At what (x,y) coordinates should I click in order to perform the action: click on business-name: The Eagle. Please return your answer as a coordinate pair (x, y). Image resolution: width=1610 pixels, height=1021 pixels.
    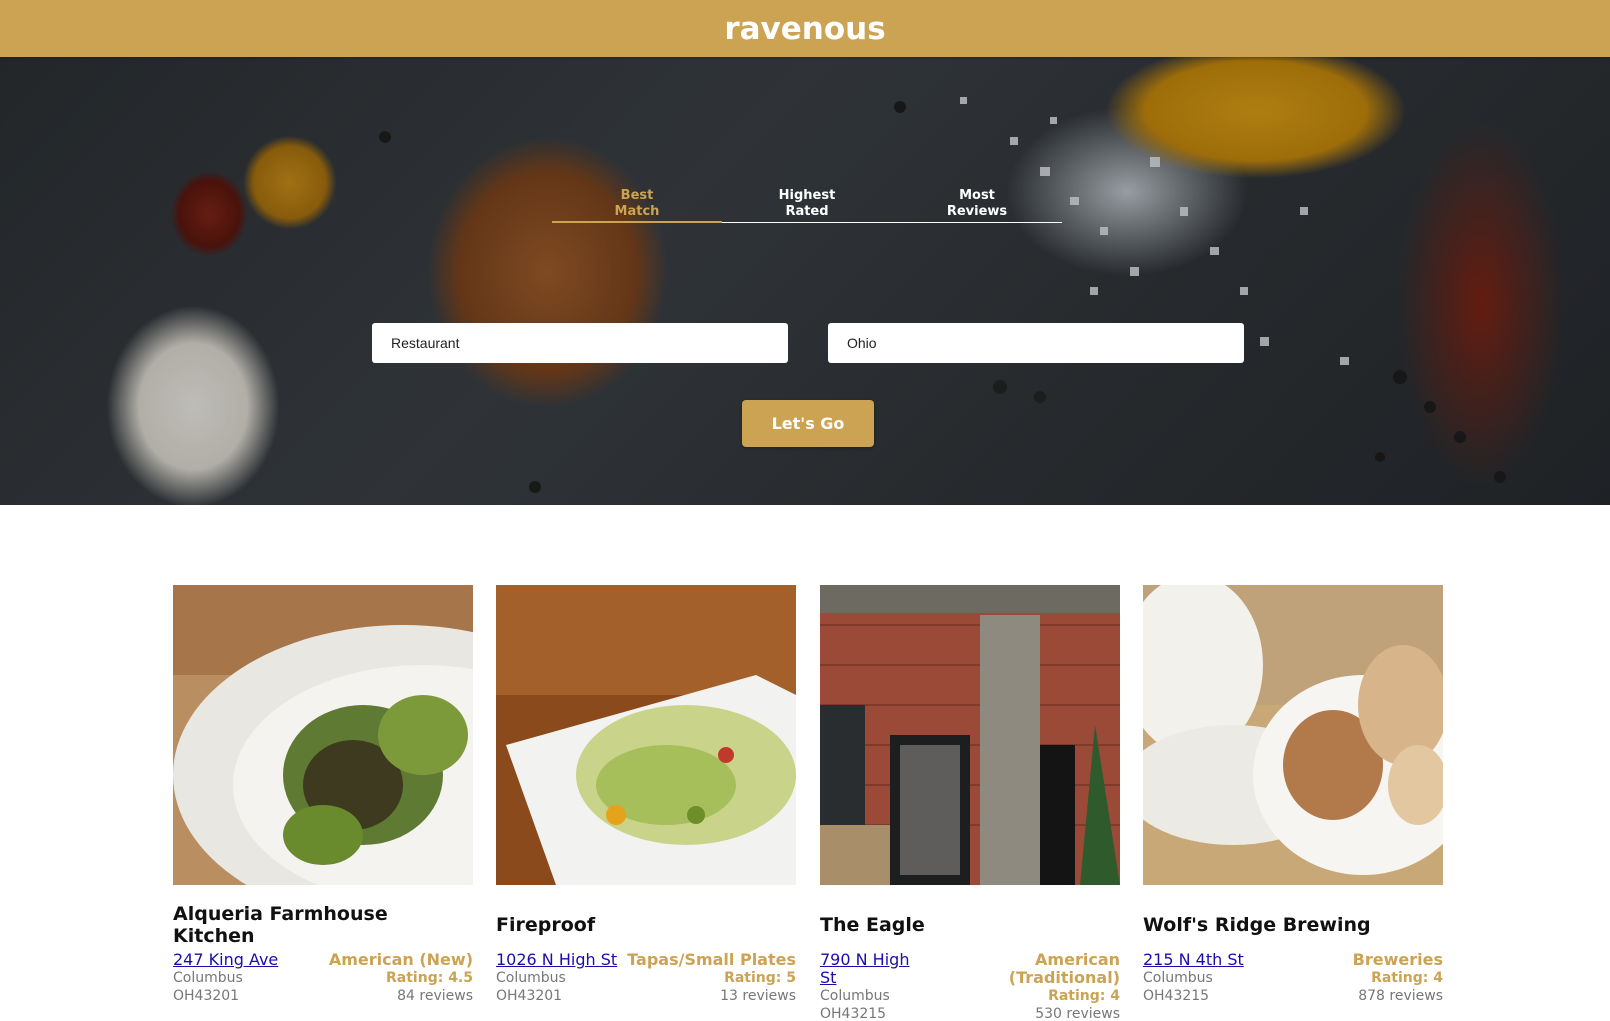
    Looking at the image, I should click on (872, 925).